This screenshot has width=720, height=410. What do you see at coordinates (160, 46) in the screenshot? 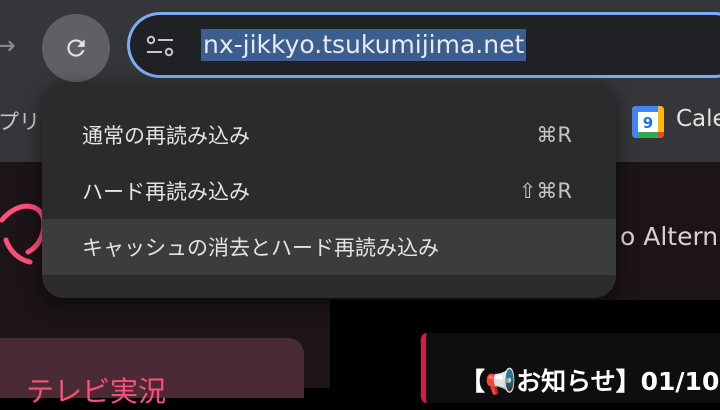
I see `tune-icon` at bounding box center [160, 46].